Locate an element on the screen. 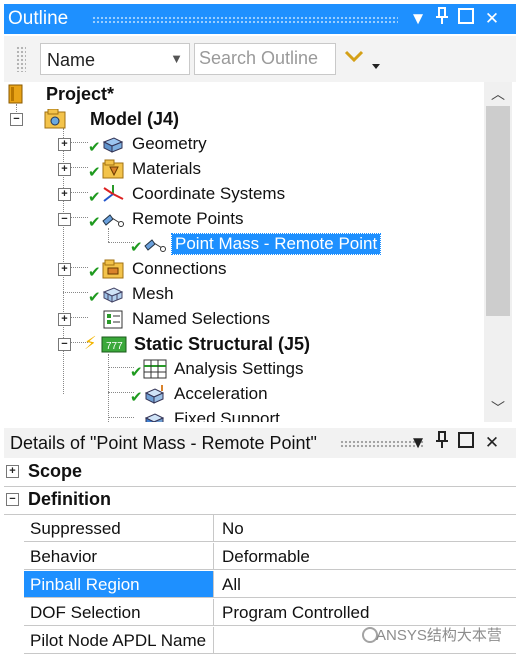  filter-chevron-icon is located at coordinates (362, 59).